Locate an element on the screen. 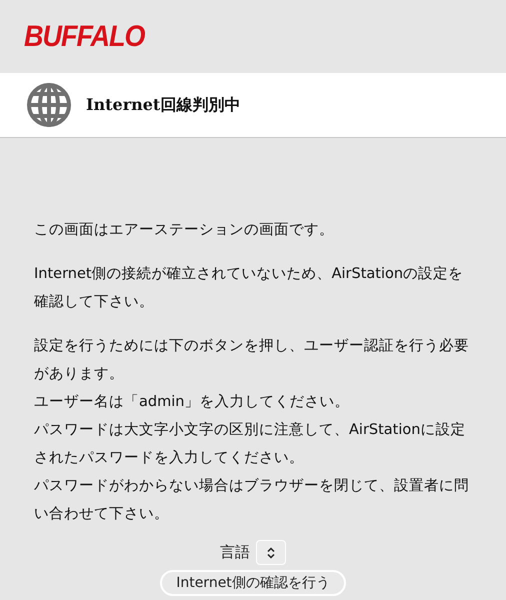 The width and height of the screenshot is (506, 600). message-text: ユーザー名は「admin」を入力してください。 is located at coordinates (192, 402).